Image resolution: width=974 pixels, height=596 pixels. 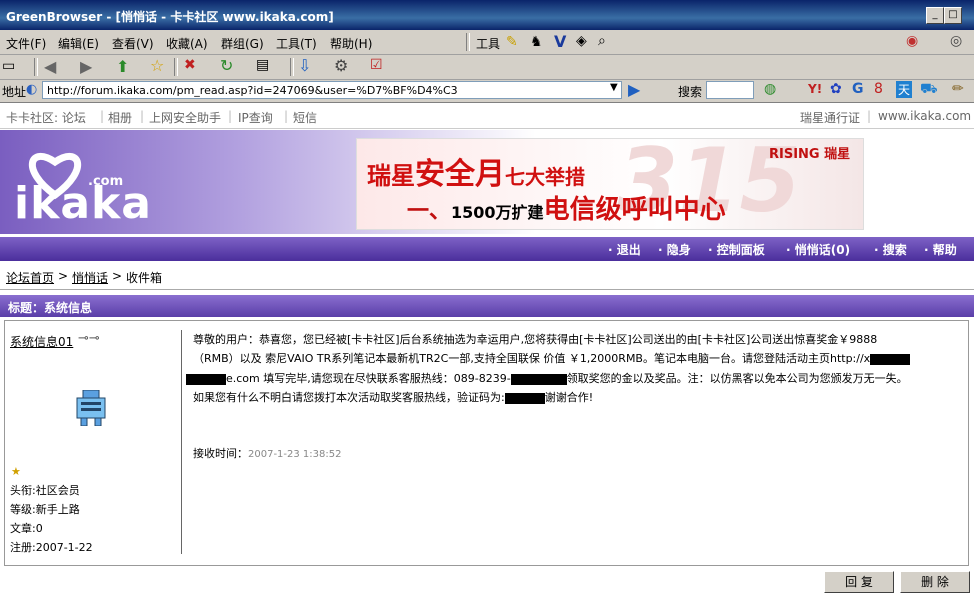 What do you see at coordinates (185, 117) in the screenshot?
I see `topnav-security-link: 上网安全助手` at bounding box center [185, 117].